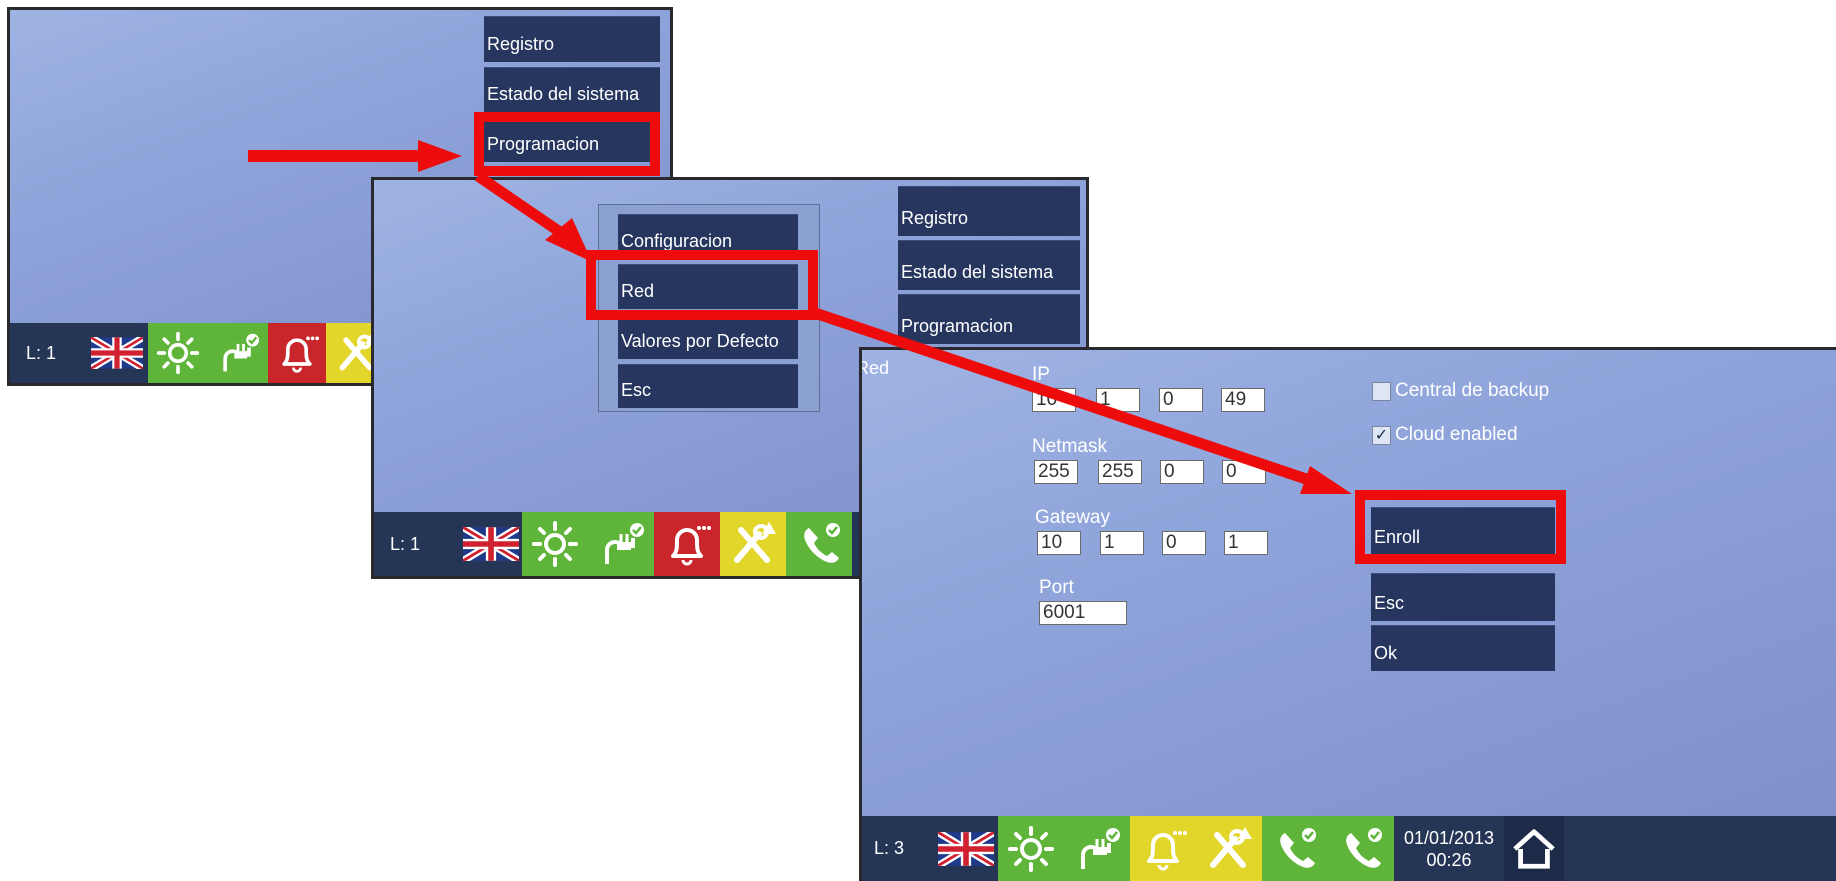 This screenshot has width=1836, height=881. What do you see at coordinates (1120, 472) in the screenshot?
I see `netmask-octet-2: 255` at bounding box center [1120, 472].